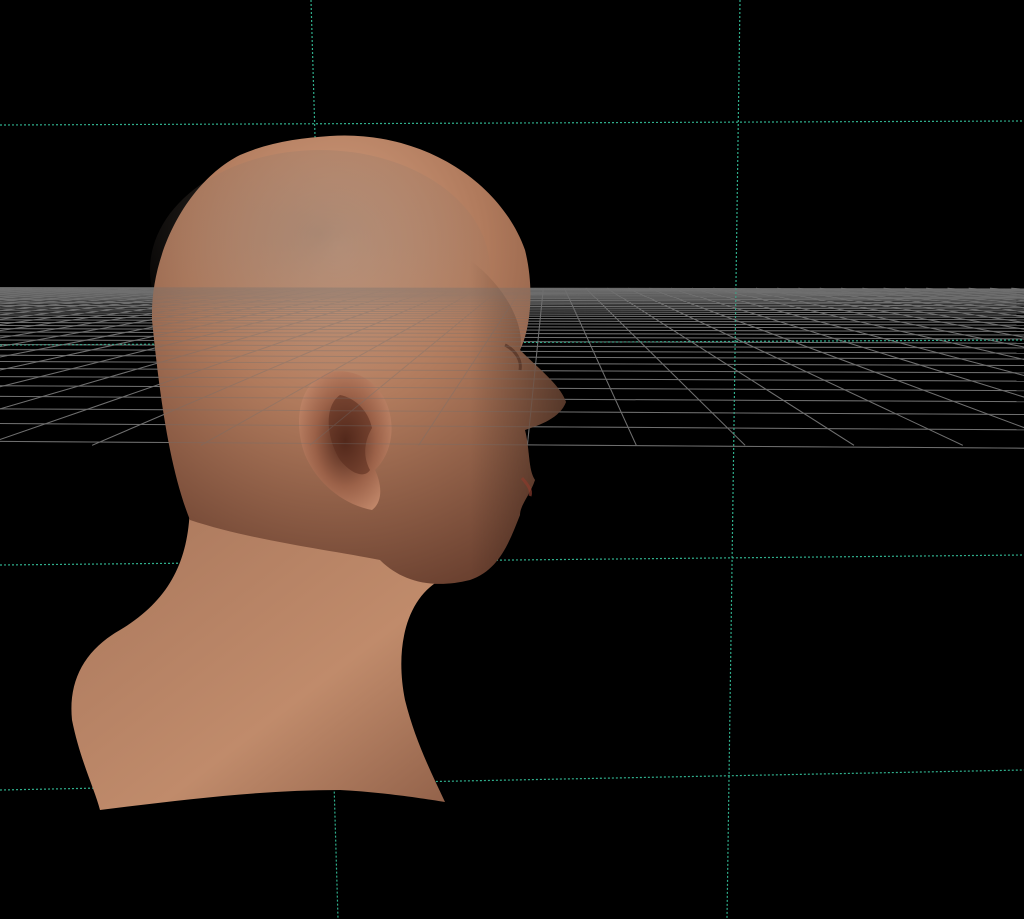 The image size is (1024, 919). I want to click on guide-line-horizontal-top, so click(512, 123).